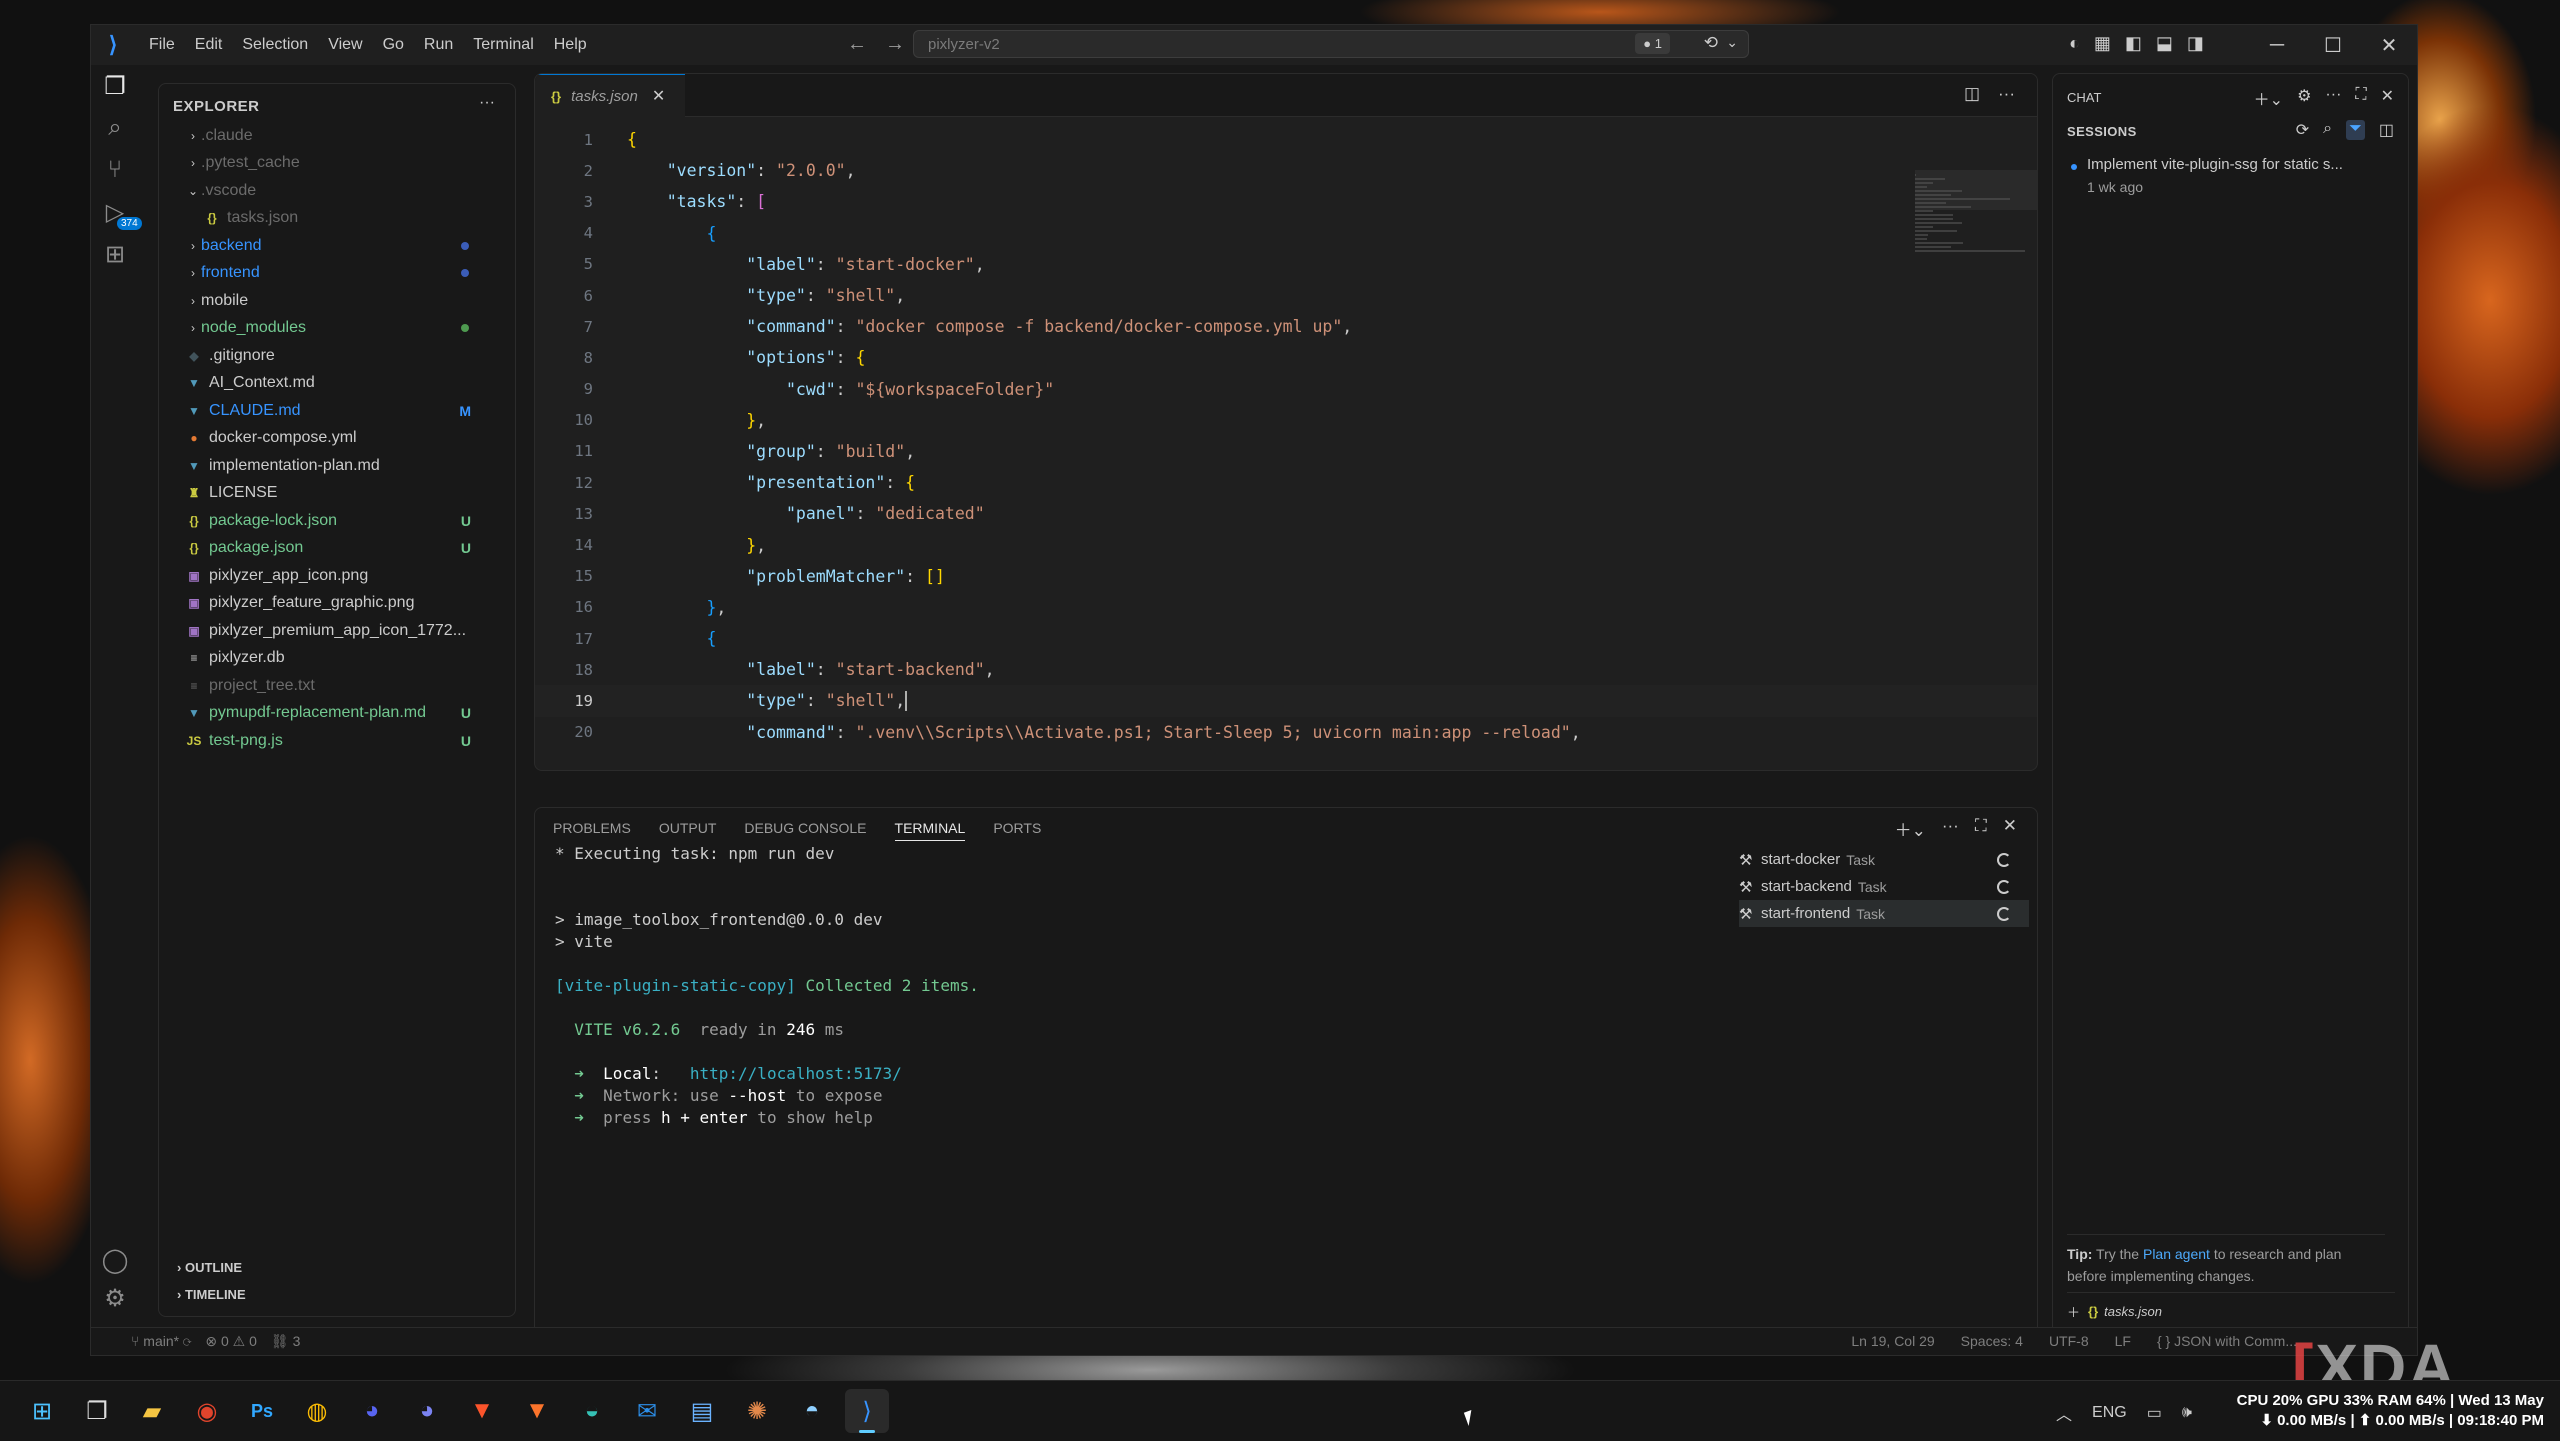 The width and height of the screenshot is (2560, 1441). Describe the element at coordinates (337, 329) in the screenshot. I see `folder-item: › node_modules` at that location.